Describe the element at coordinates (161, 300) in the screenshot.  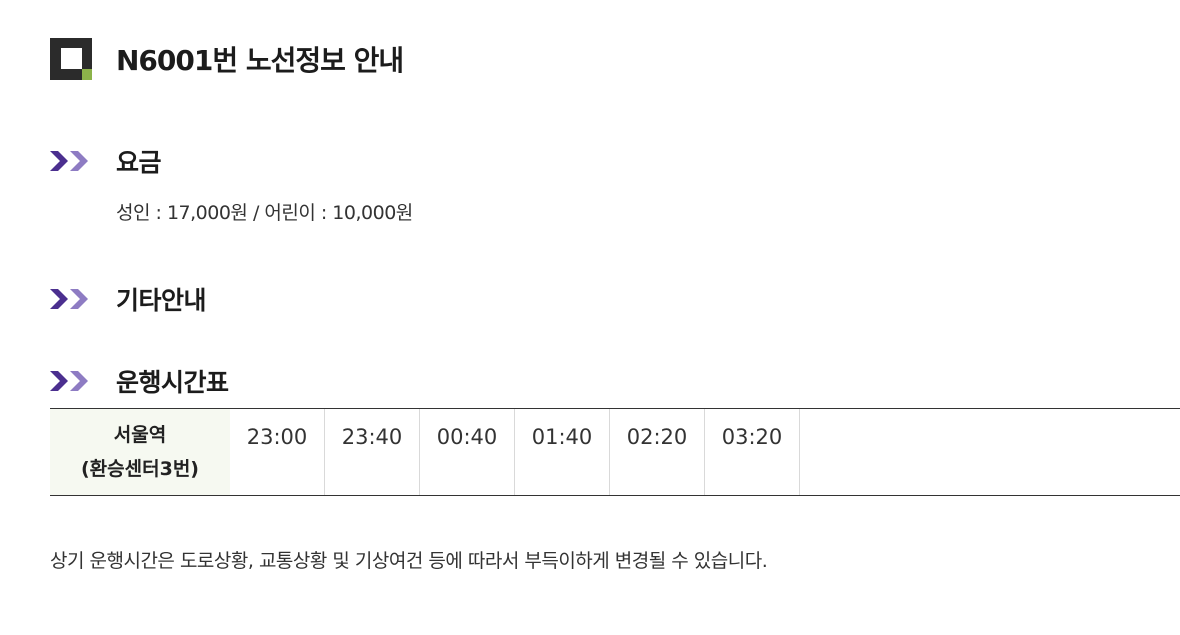
I see `section-heading-other-info: 기타안내` at that location.